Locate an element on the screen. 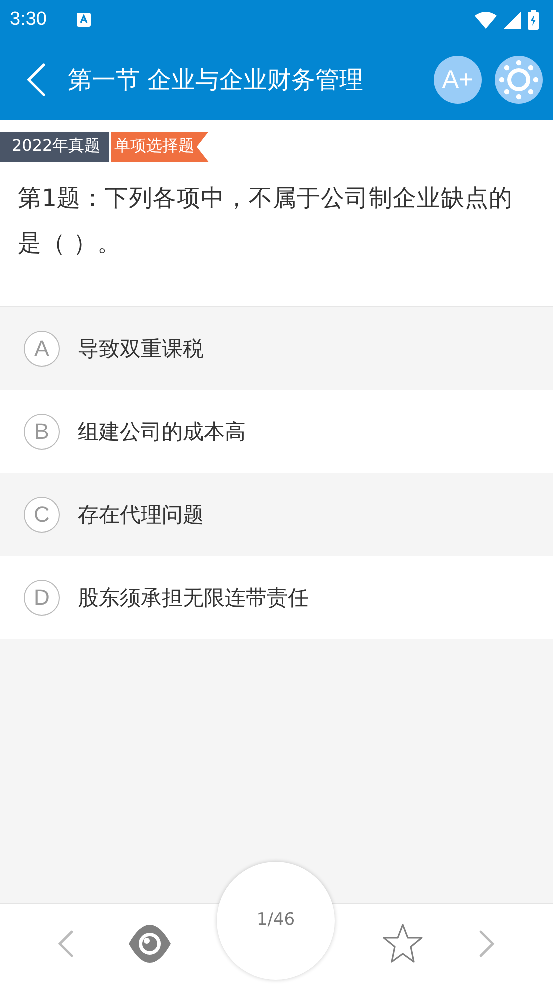 Image resolution: width=553 pixels, height=984 pixels. option-letter: A is located at coordinates (42, 348).